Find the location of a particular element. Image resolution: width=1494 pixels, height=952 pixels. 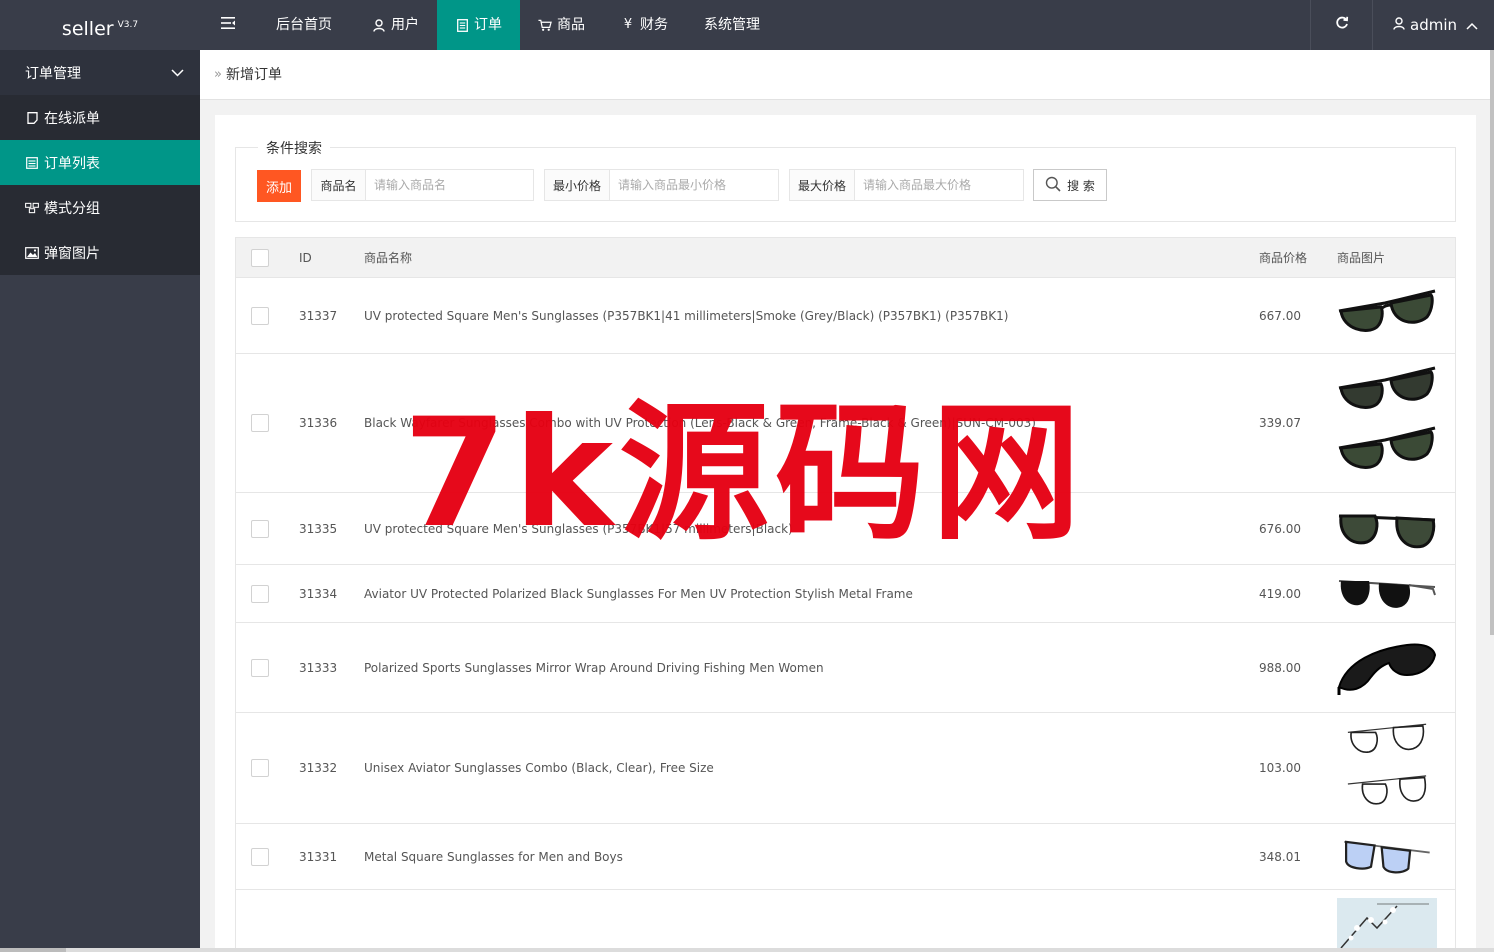

top-nav: 后台首页 用户 订单 商品 ¥ 财务 系统管理 is located at coordinates (489, 25).